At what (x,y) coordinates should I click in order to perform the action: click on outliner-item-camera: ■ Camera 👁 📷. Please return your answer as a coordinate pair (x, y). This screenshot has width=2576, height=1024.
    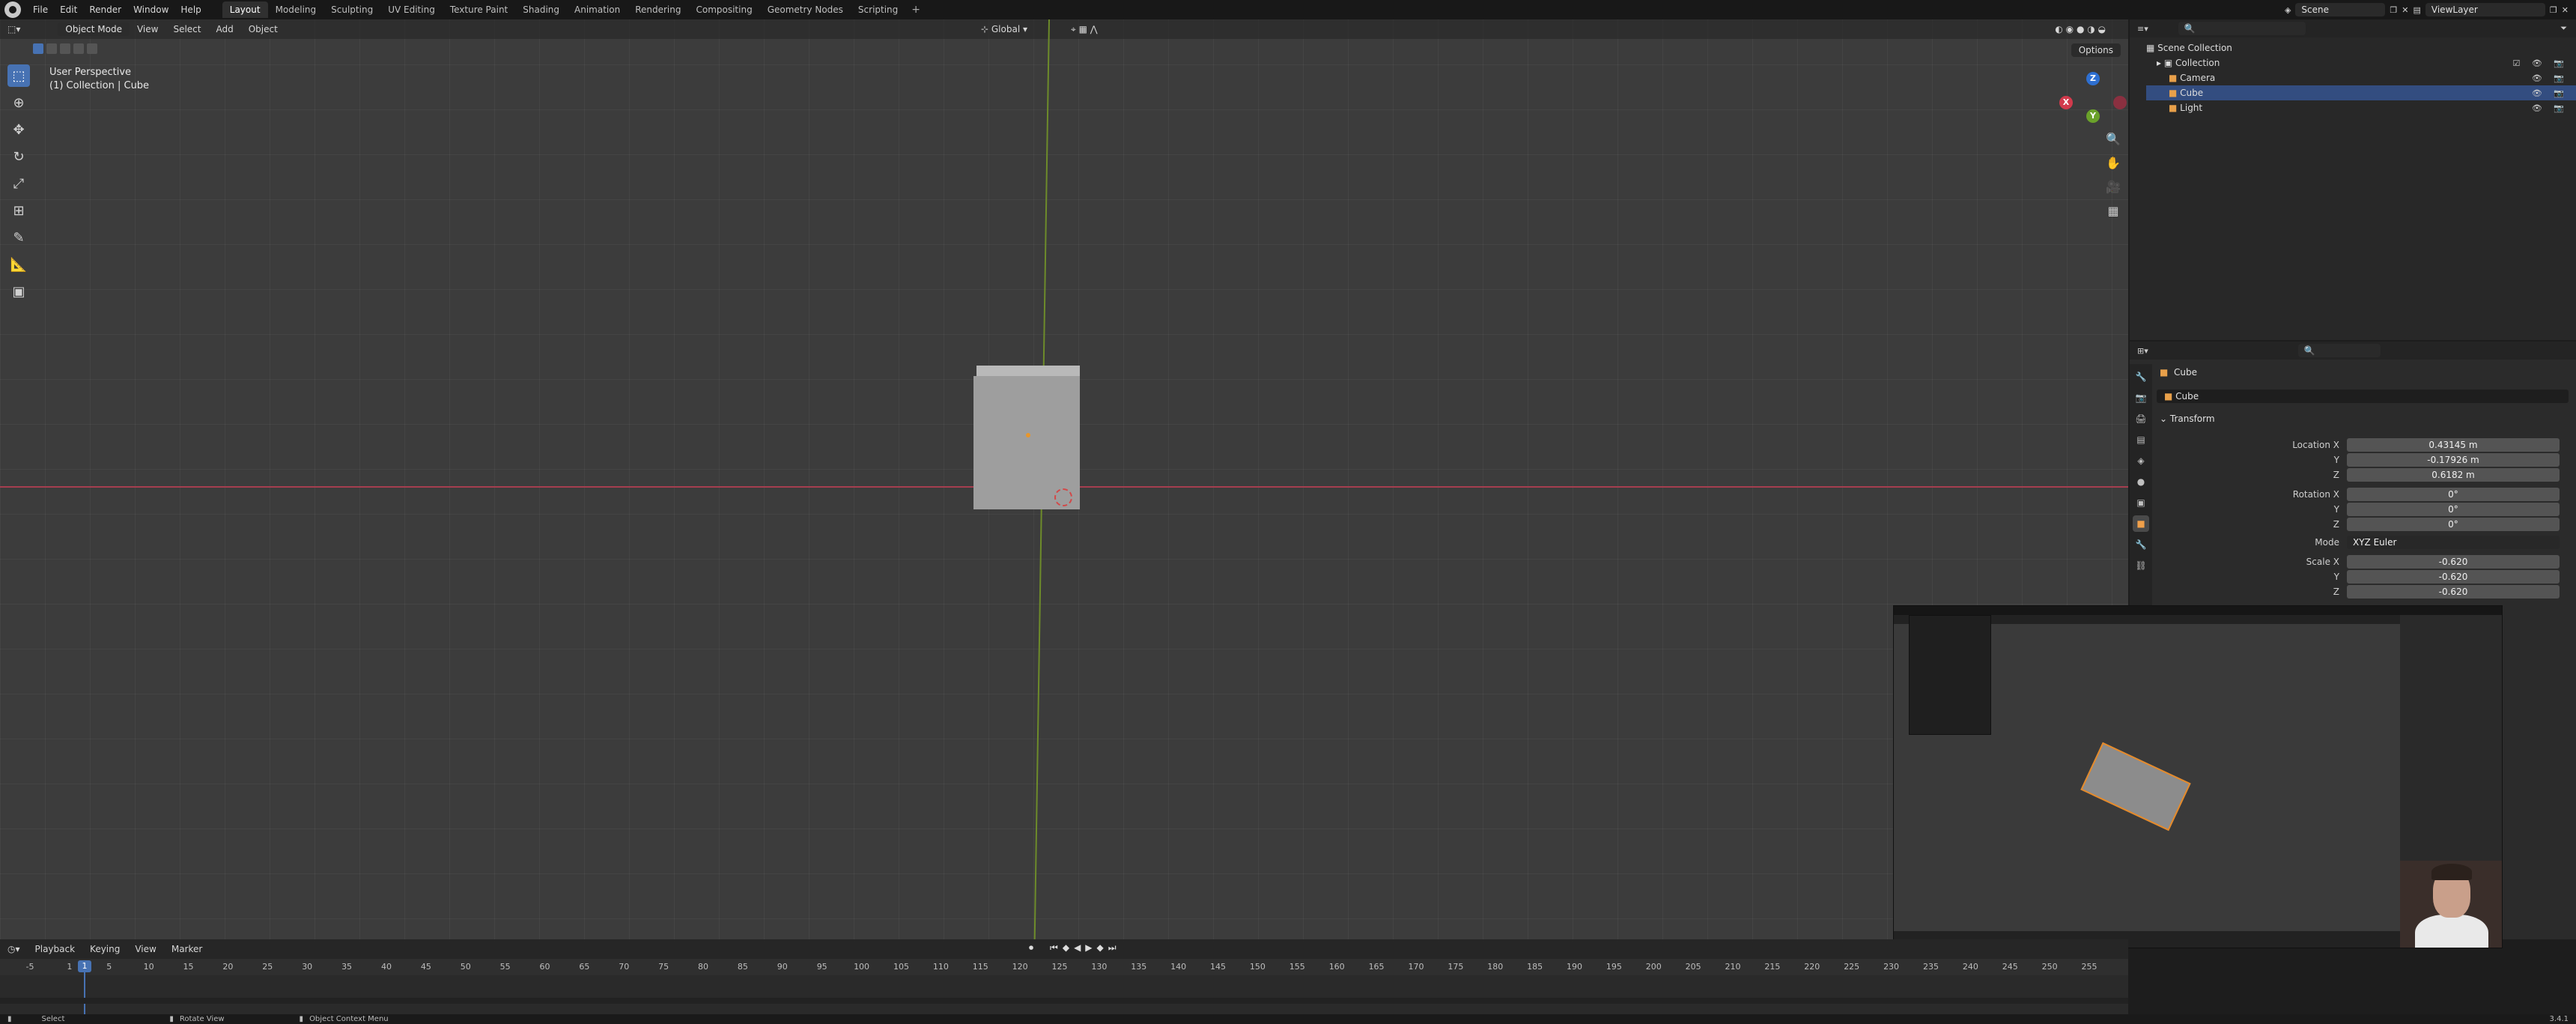
    Looking at the image, I should click on (2361, 77).